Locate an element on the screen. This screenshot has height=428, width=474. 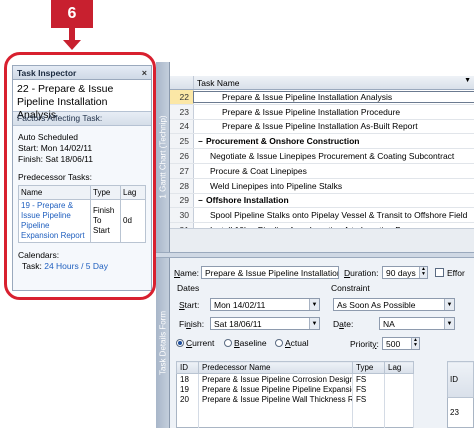
task-name-label: Weld Linepipes into Pipeline Stalks is located at coordinates (276, 185).